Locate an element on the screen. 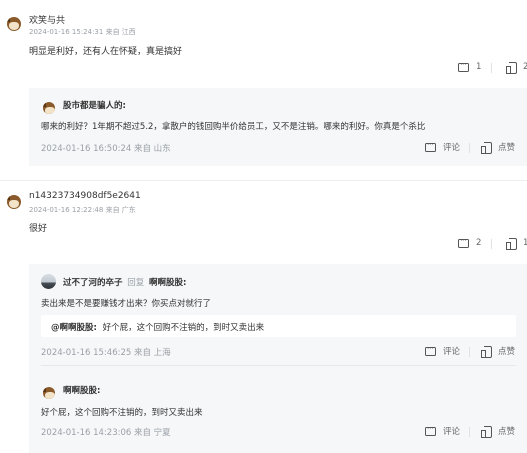 Image resolution: width=527 pixels, height=453 pixels. like-count-button: 2 is located at coordinates (516, 68).